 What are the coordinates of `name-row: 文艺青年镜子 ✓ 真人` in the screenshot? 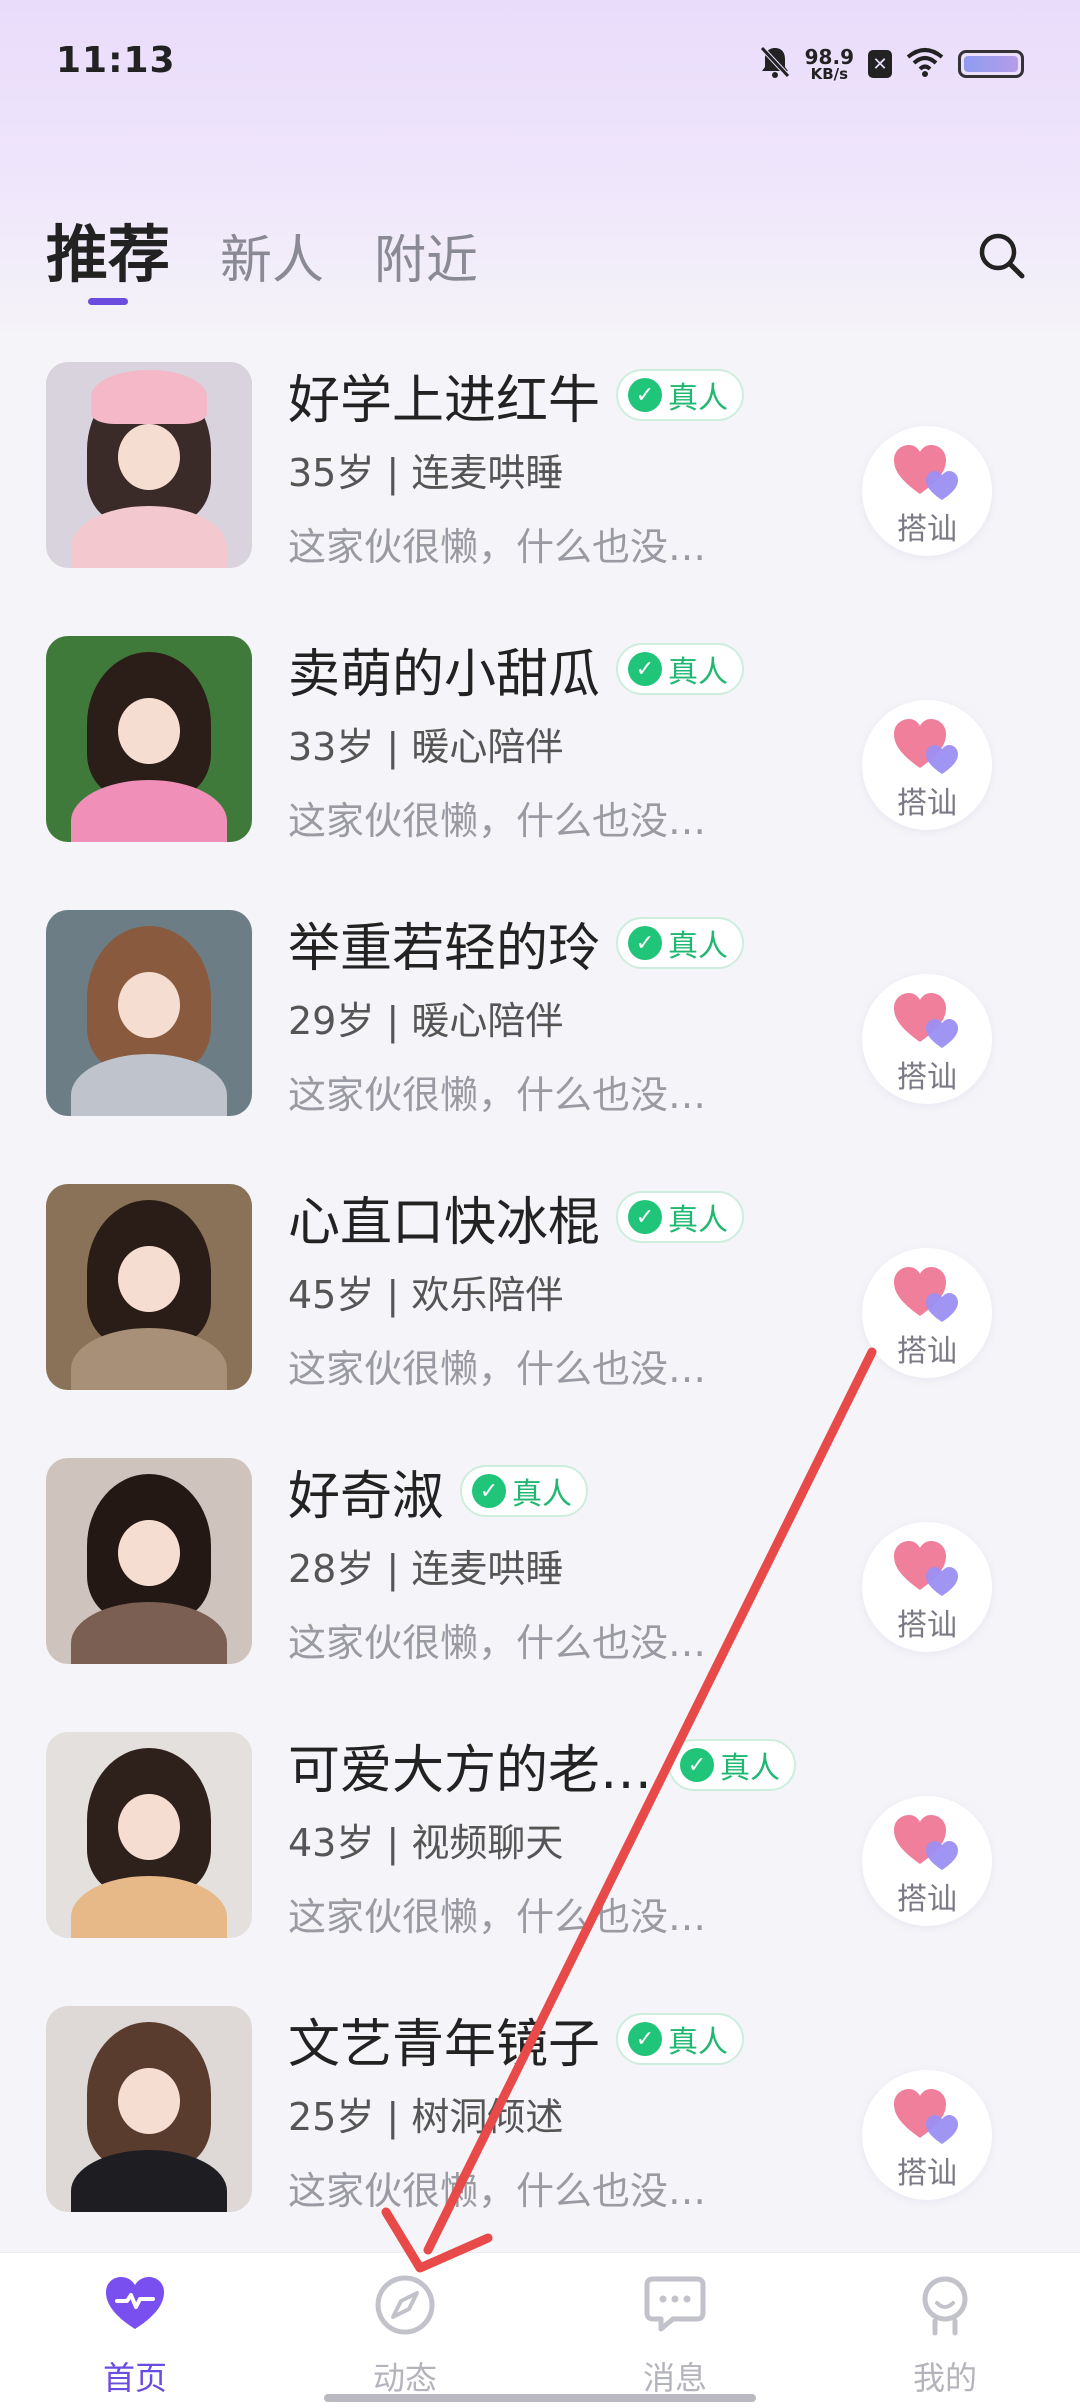 It's located at (516, 2039).